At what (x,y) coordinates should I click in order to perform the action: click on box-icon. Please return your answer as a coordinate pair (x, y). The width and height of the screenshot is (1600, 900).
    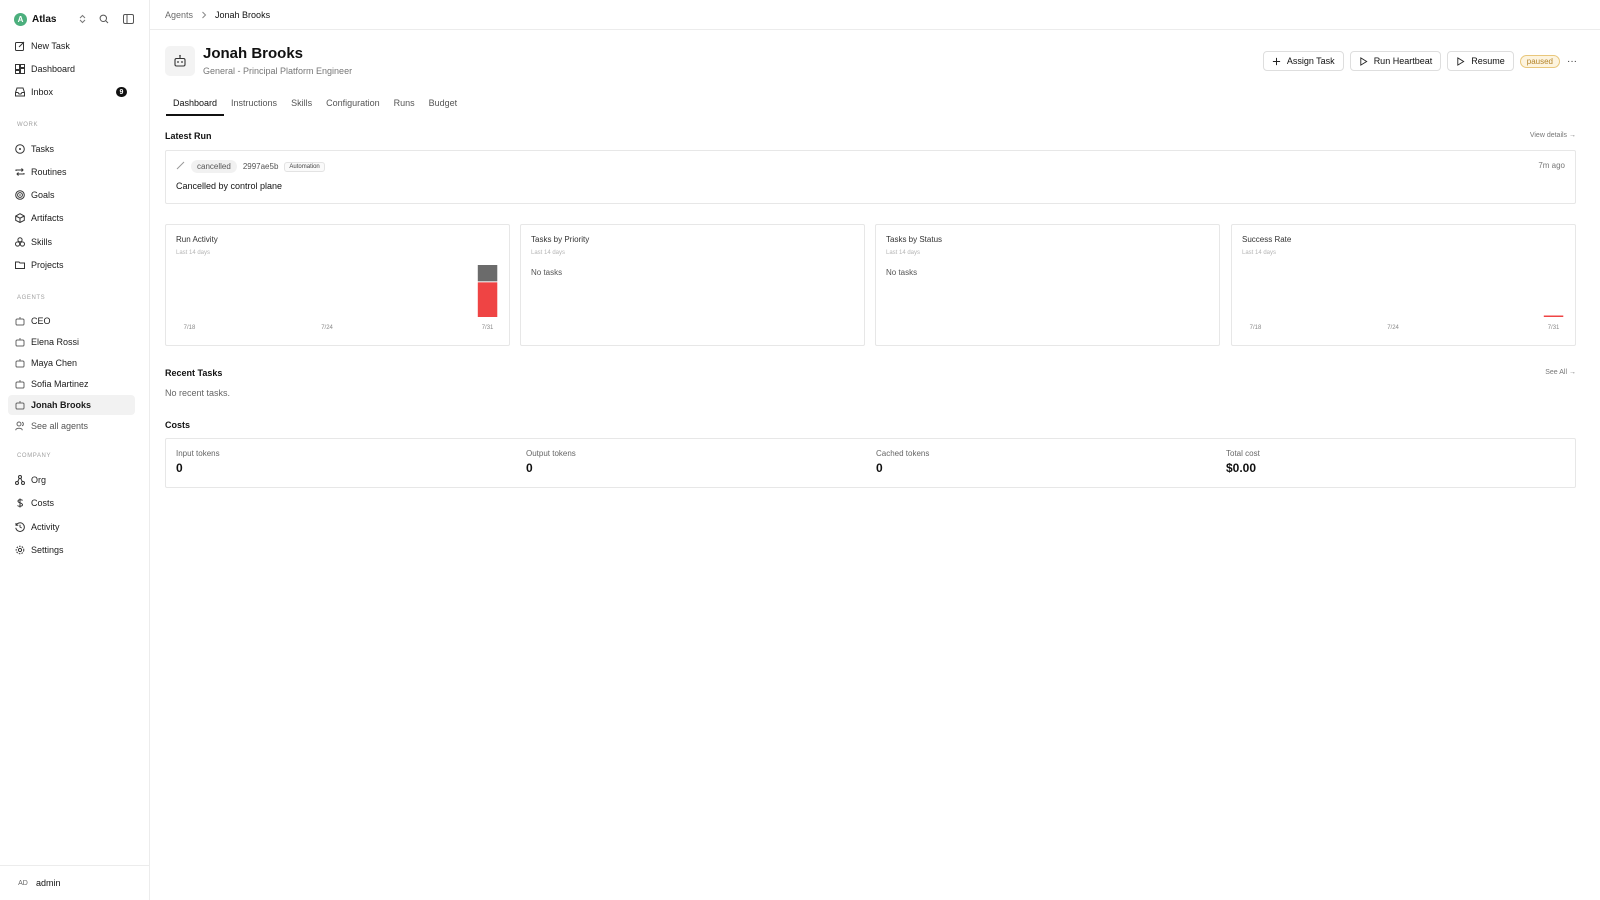
    Looking at the image, I should click on (20, 218).